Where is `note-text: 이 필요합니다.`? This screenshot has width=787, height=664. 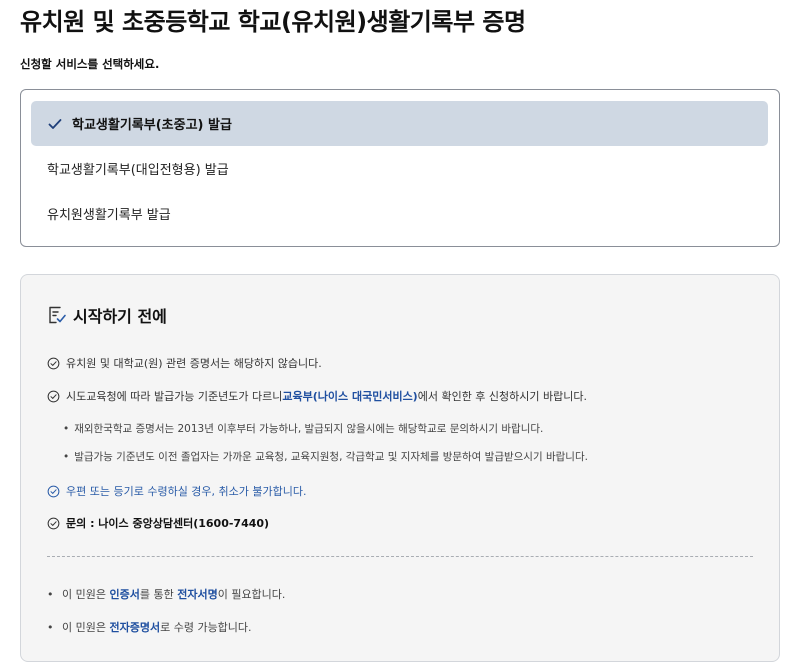 note-text: 이 필요합니다. is located at coordinates (251, 594).